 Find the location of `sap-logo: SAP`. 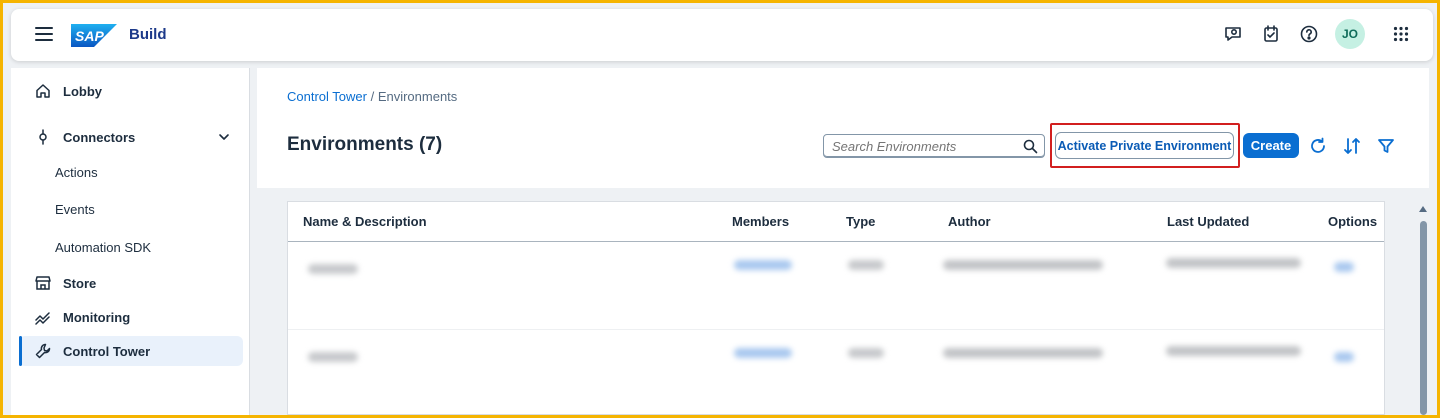

sap-logo: SAP is located at coordinates (94, 35).